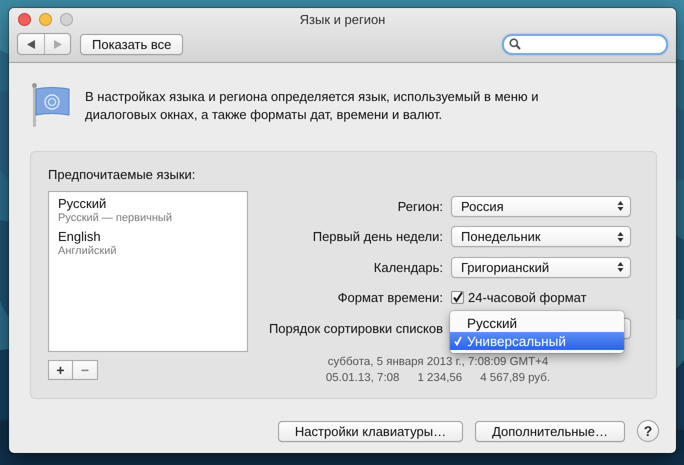 The height and width of the screenshot is (465, 684). Describe the element at coordinates (420, 206) in the screenshot. I see `setting-label: Регион:` at that location.